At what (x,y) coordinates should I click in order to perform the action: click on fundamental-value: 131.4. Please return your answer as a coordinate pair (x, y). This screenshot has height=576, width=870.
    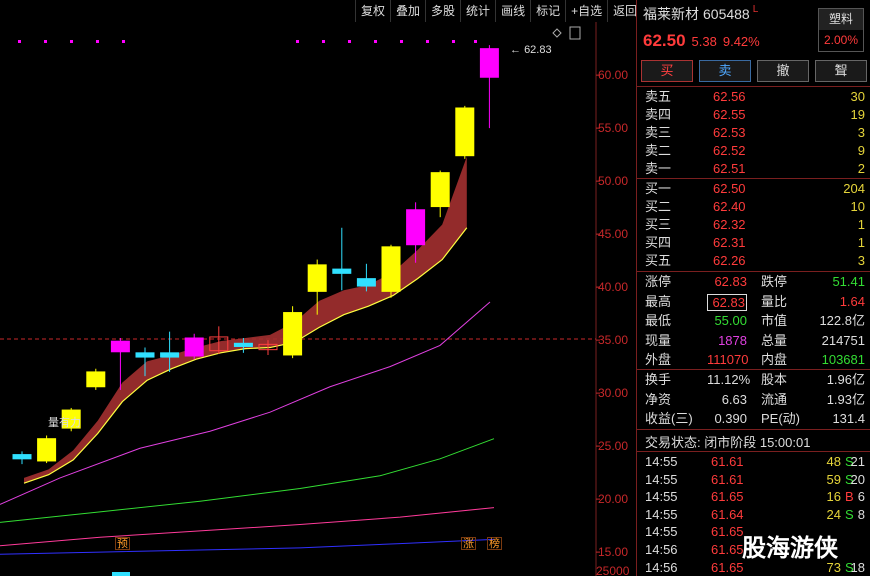
    Looking at the image, I should click on (848, 418).